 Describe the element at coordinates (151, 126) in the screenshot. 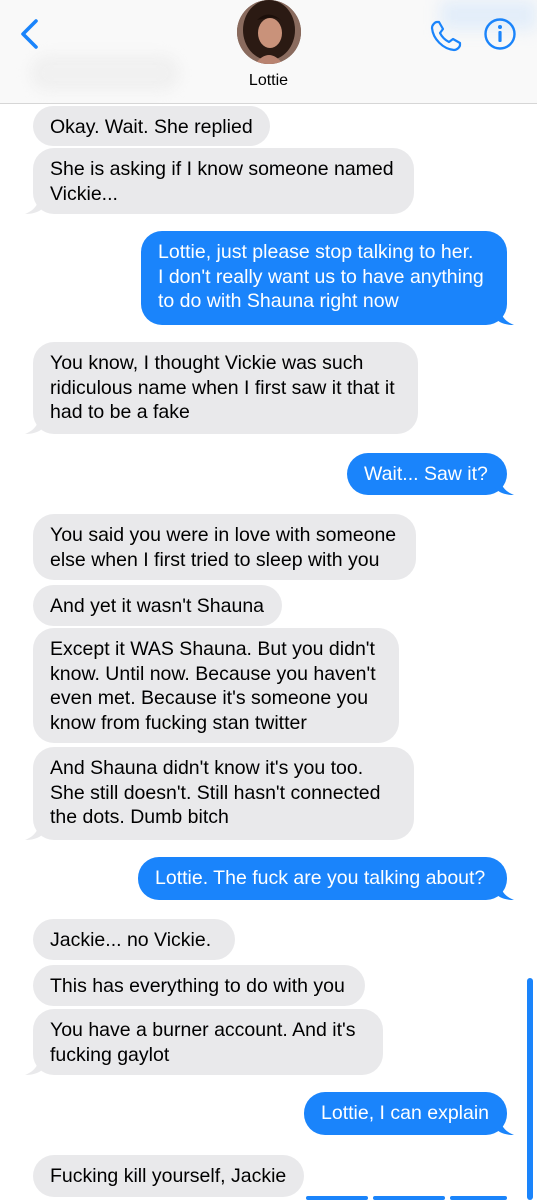

I see `received-message: Okay. Wait. She replied` at that location.